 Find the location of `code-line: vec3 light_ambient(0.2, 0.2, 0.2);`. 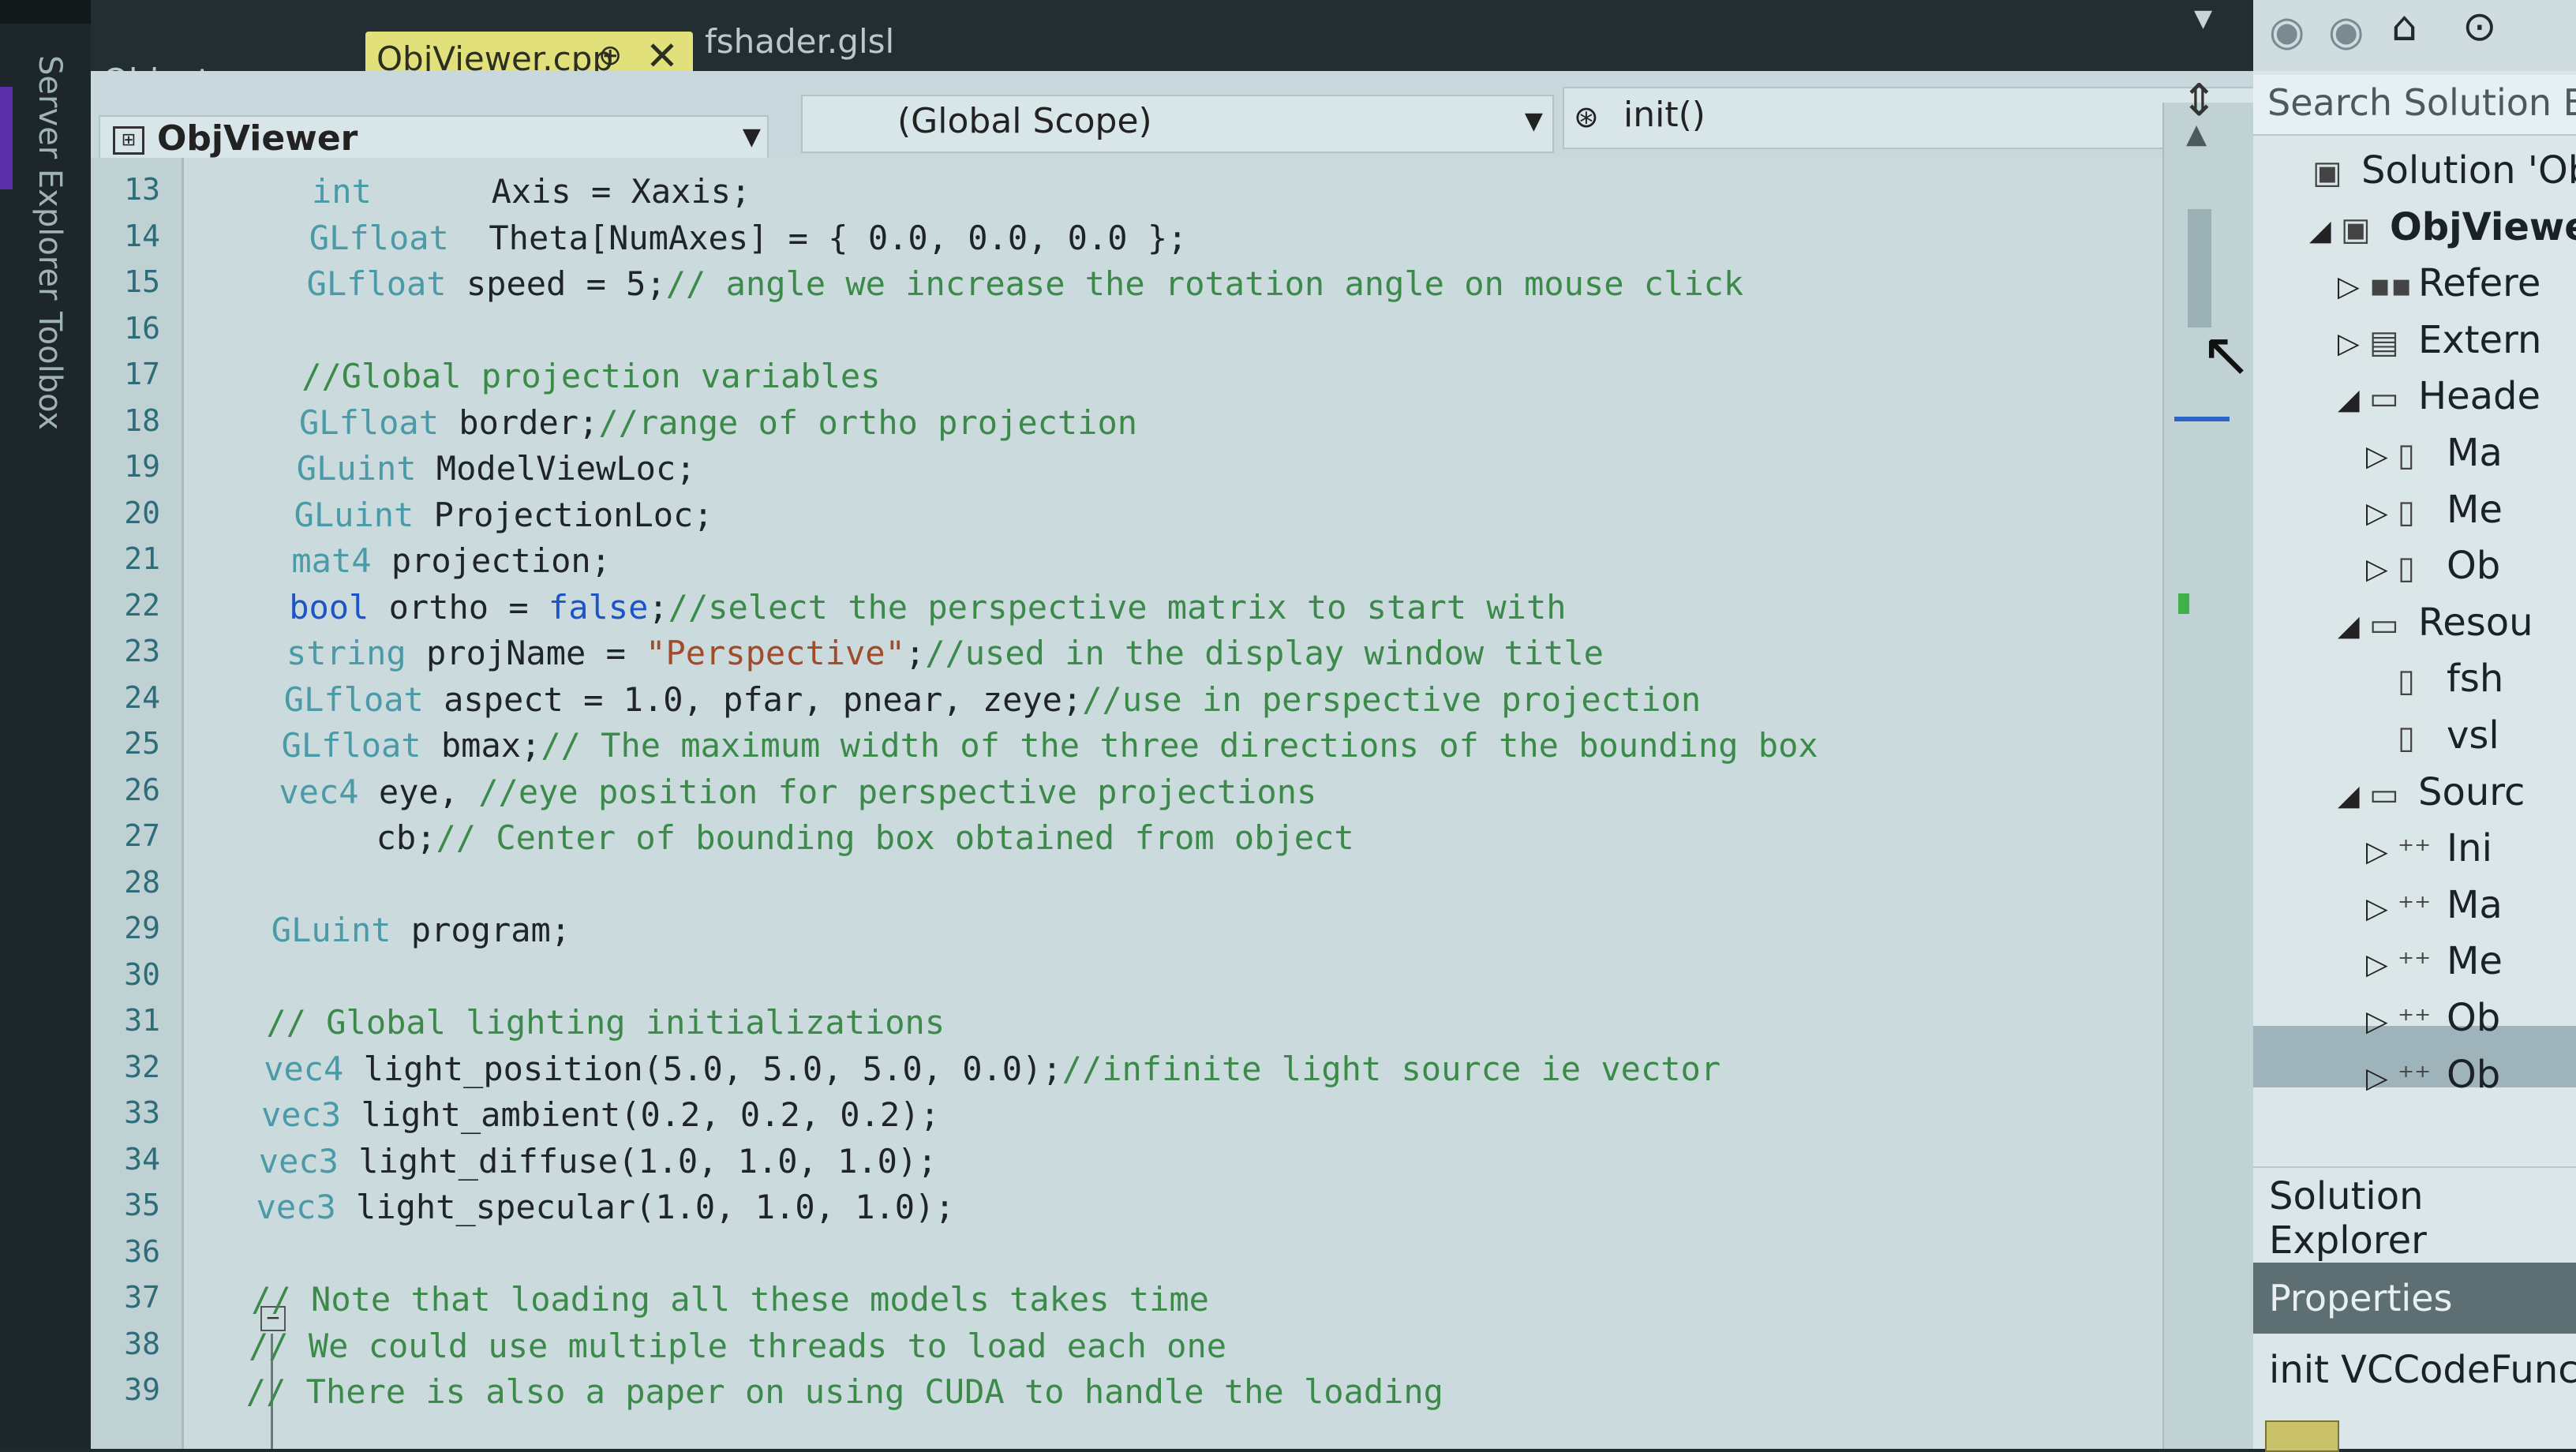

code-line: vec3 light_ambient(0.2, 0.2, 0.2); is located at coordinates (600, 1118).